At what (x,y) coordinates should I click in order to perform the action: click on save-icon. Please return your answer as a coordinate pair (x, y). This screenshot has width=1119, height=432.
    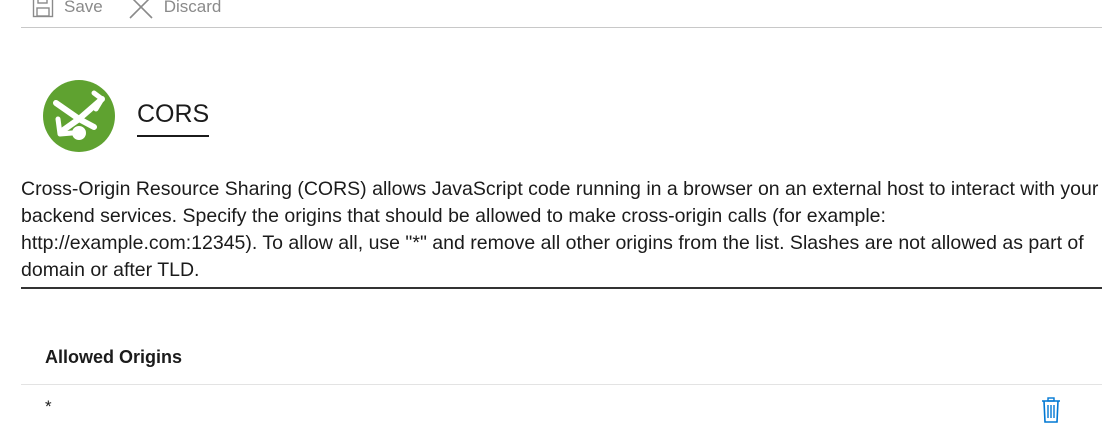
    Looking at the image, I should click on (43, 9).